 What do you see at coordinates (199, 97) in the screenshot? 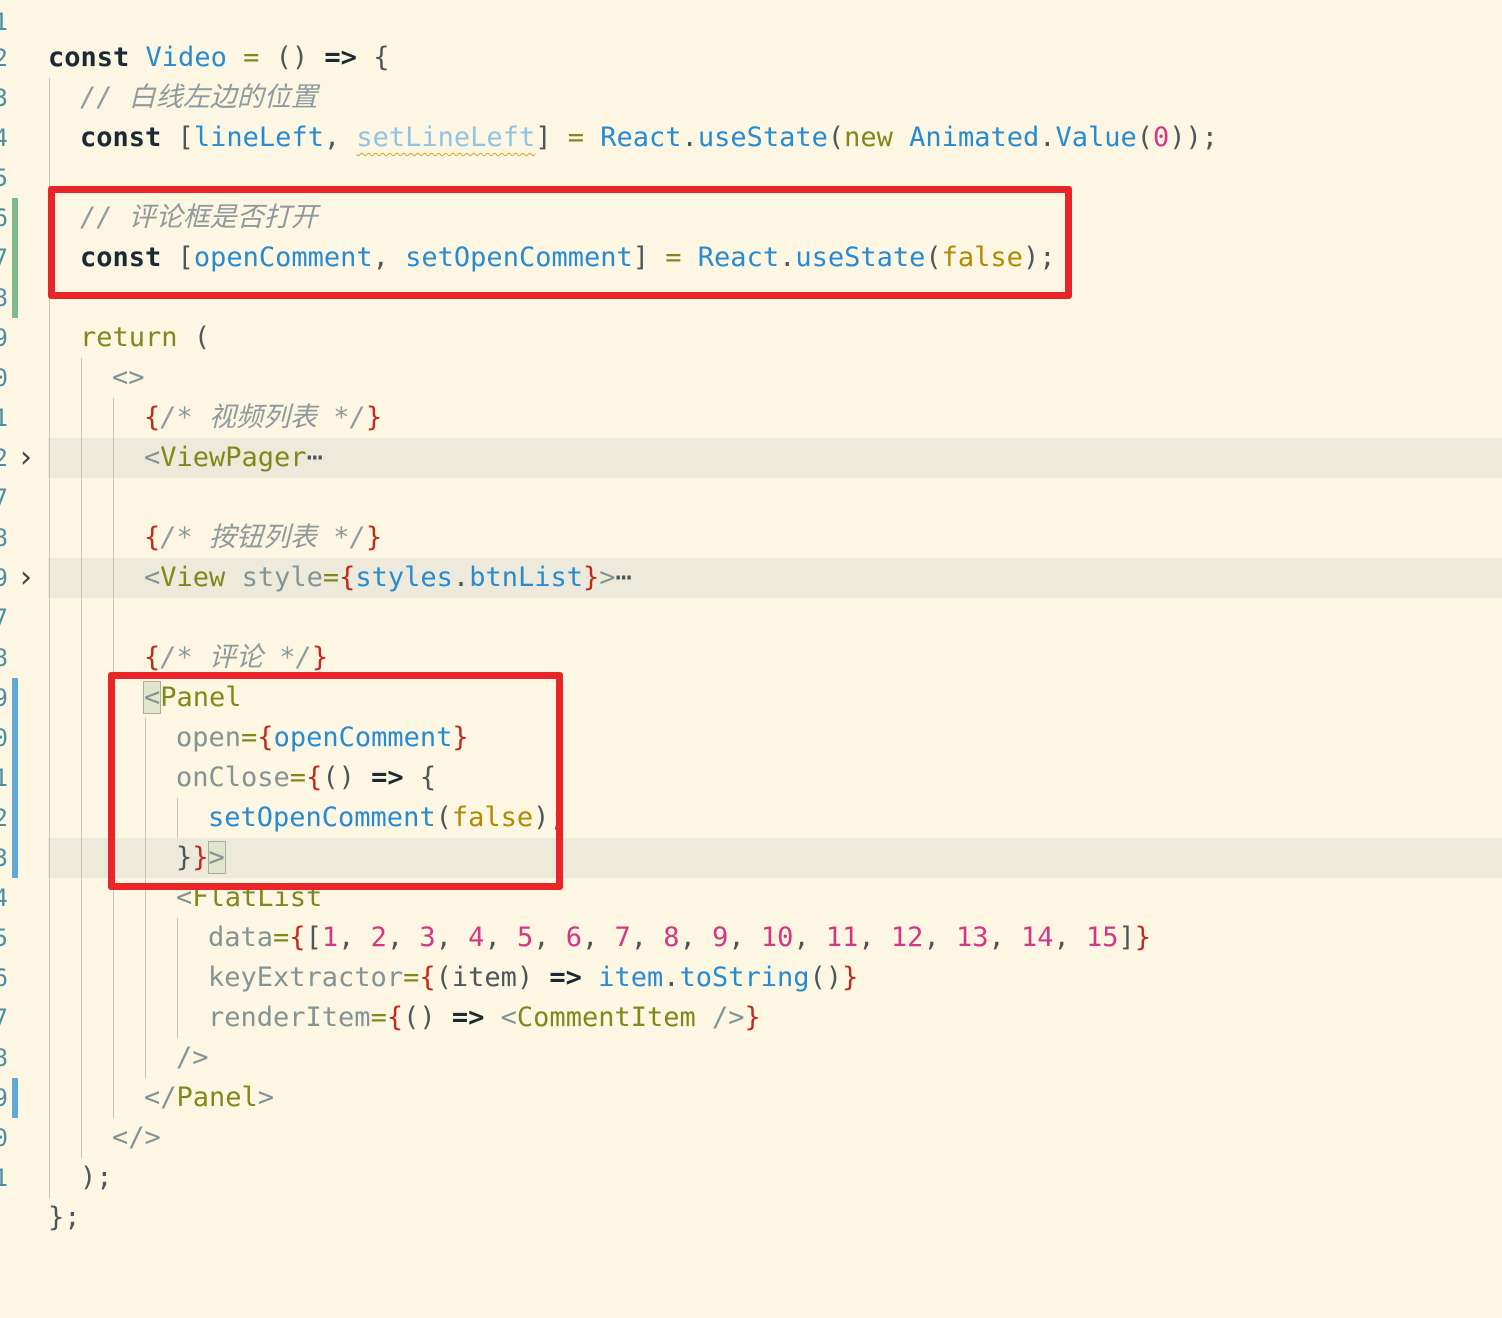
I see `code-comment: // 白线左边的位置` at bounding box center [199, 97].